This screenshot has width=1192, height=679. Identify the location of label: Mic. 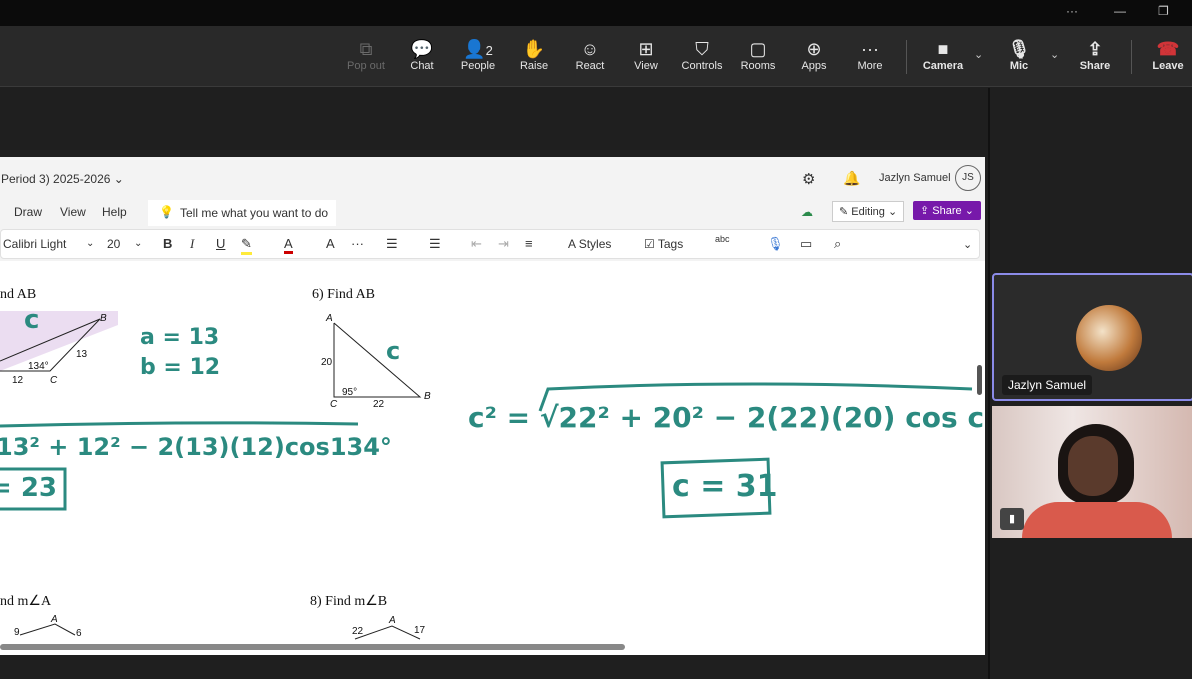
(1019, 66).